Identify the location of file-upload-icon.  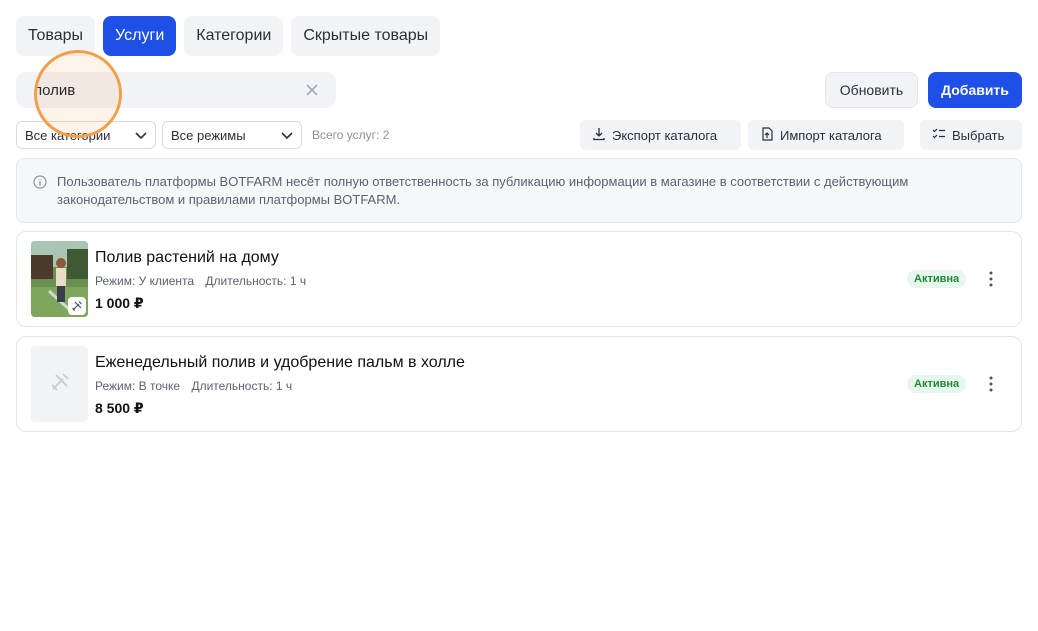
(767, 135).